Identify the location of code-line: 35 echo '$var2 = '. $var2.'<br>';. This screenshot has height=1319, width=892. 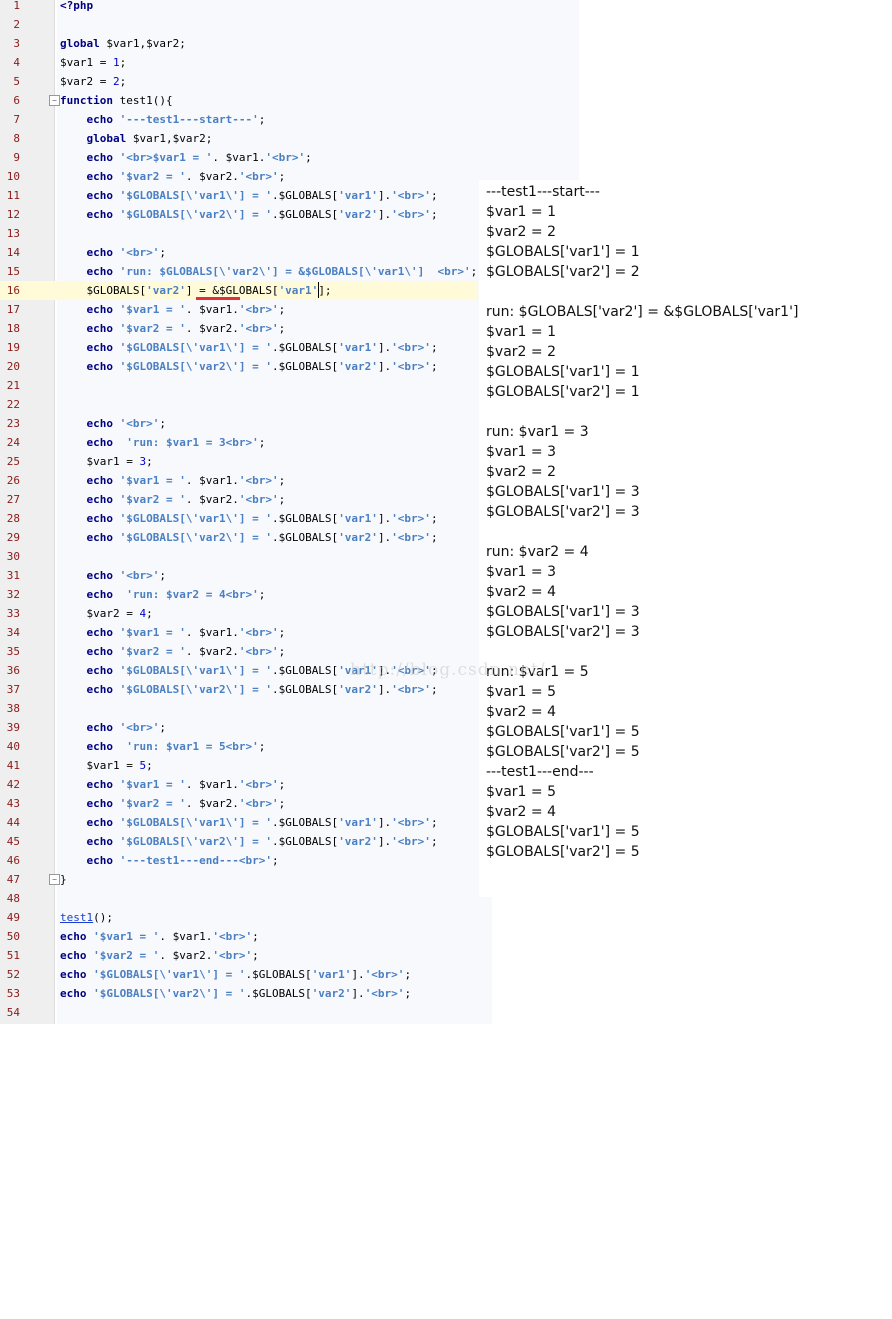
(240, 651).